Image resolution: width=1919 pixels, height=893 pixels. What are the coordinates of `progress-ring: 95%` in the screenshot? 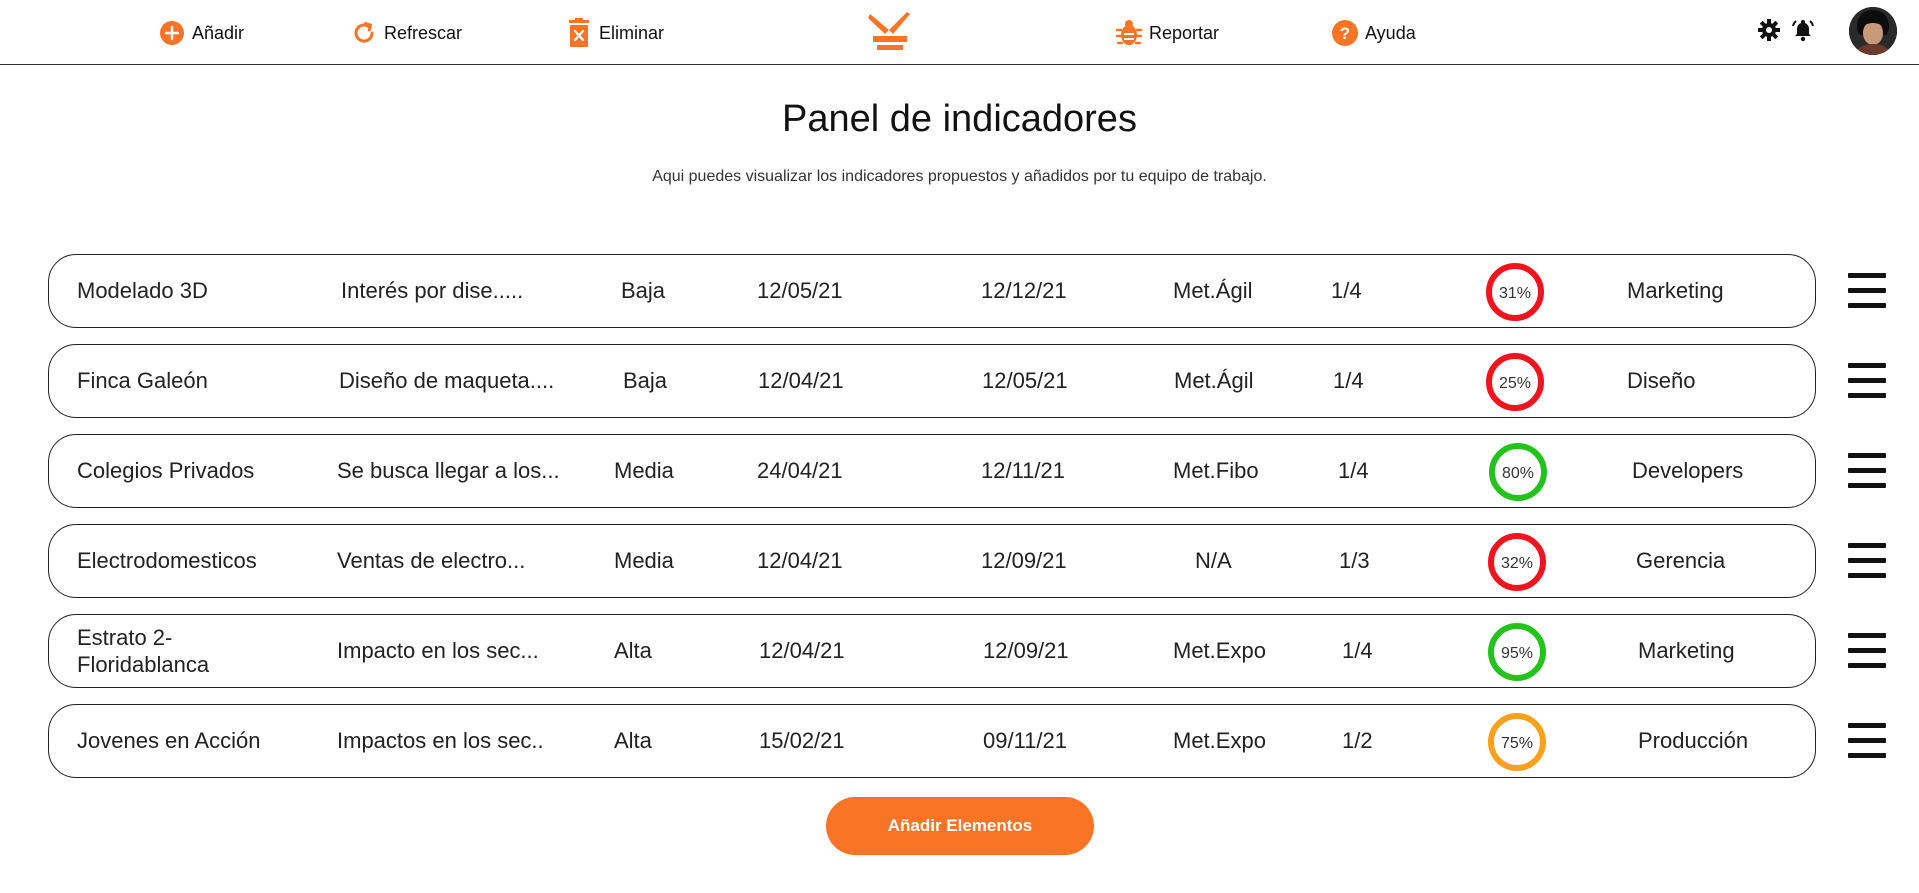 It's located at (1517, 652).